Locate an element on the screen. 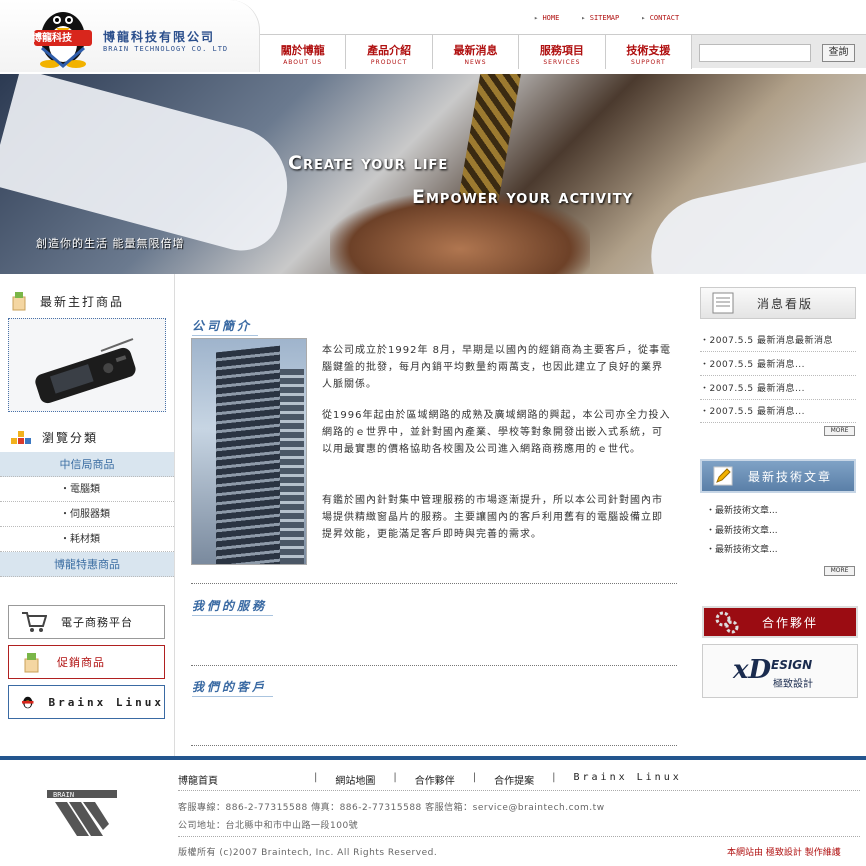 Image resolution: width=866 pixels, height=866 pixels. partner-logo-word: ESIGN is located at coordinates (792, 665).